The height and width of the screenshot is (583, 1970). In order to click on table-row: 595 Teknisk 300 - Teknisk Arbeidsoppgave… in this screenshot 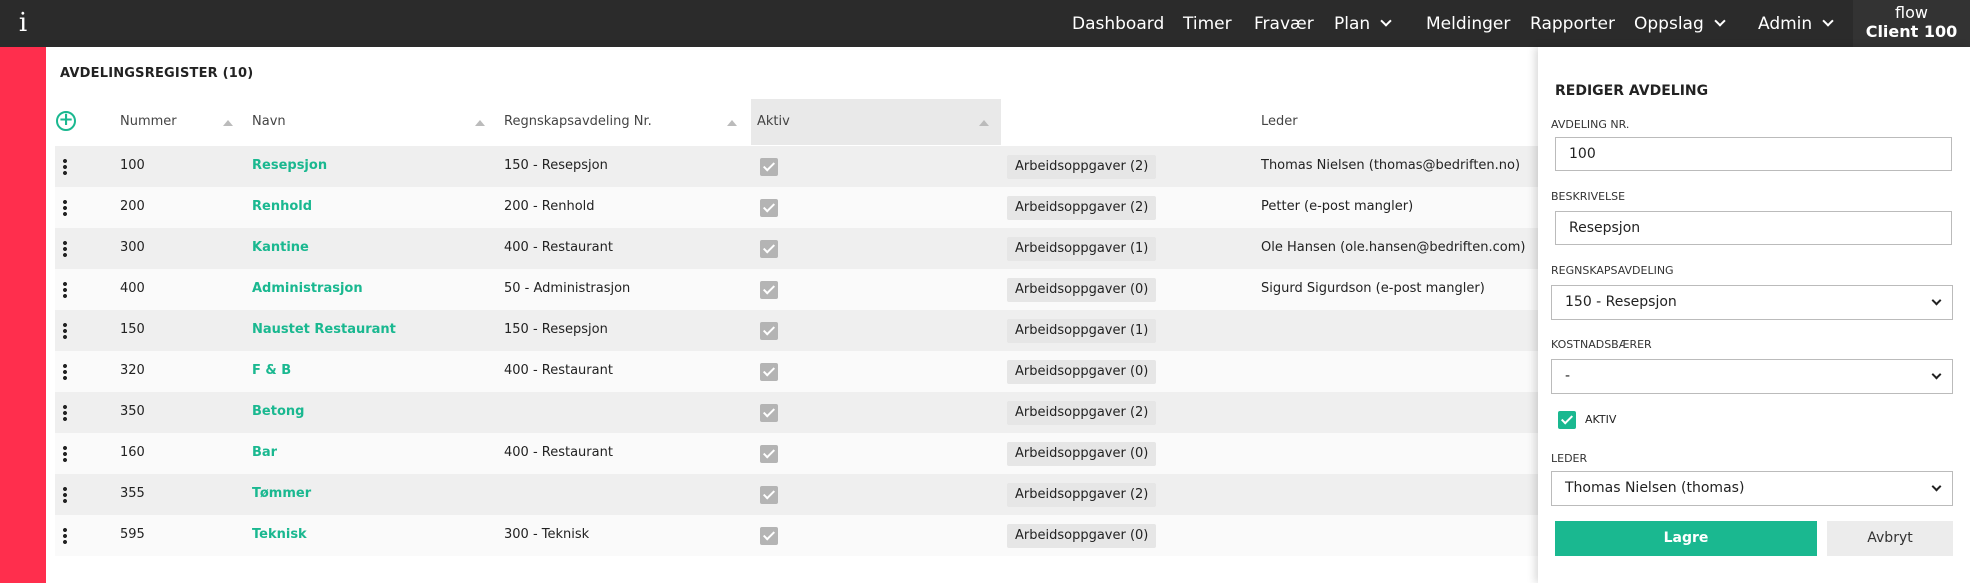, I will do `click(797, 535)`.